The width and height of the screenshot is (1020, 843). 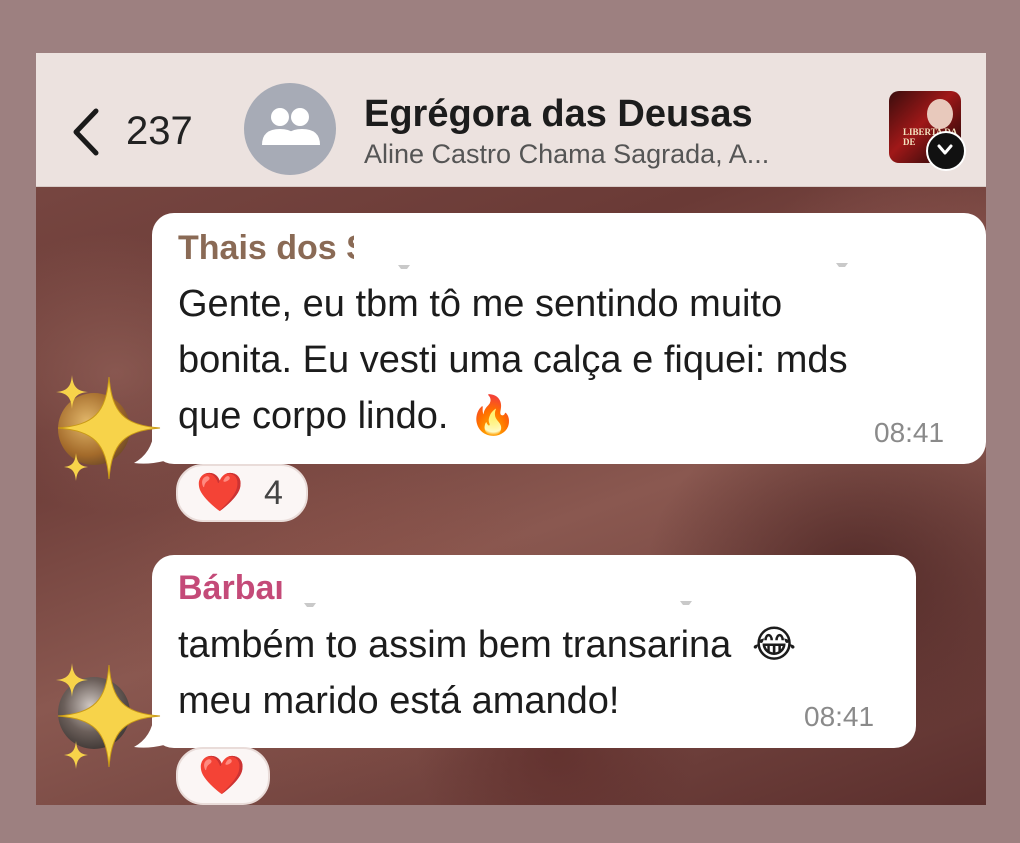 I want to click on message-line-text: também to assim bem transarina, so click(x=455, y=645).